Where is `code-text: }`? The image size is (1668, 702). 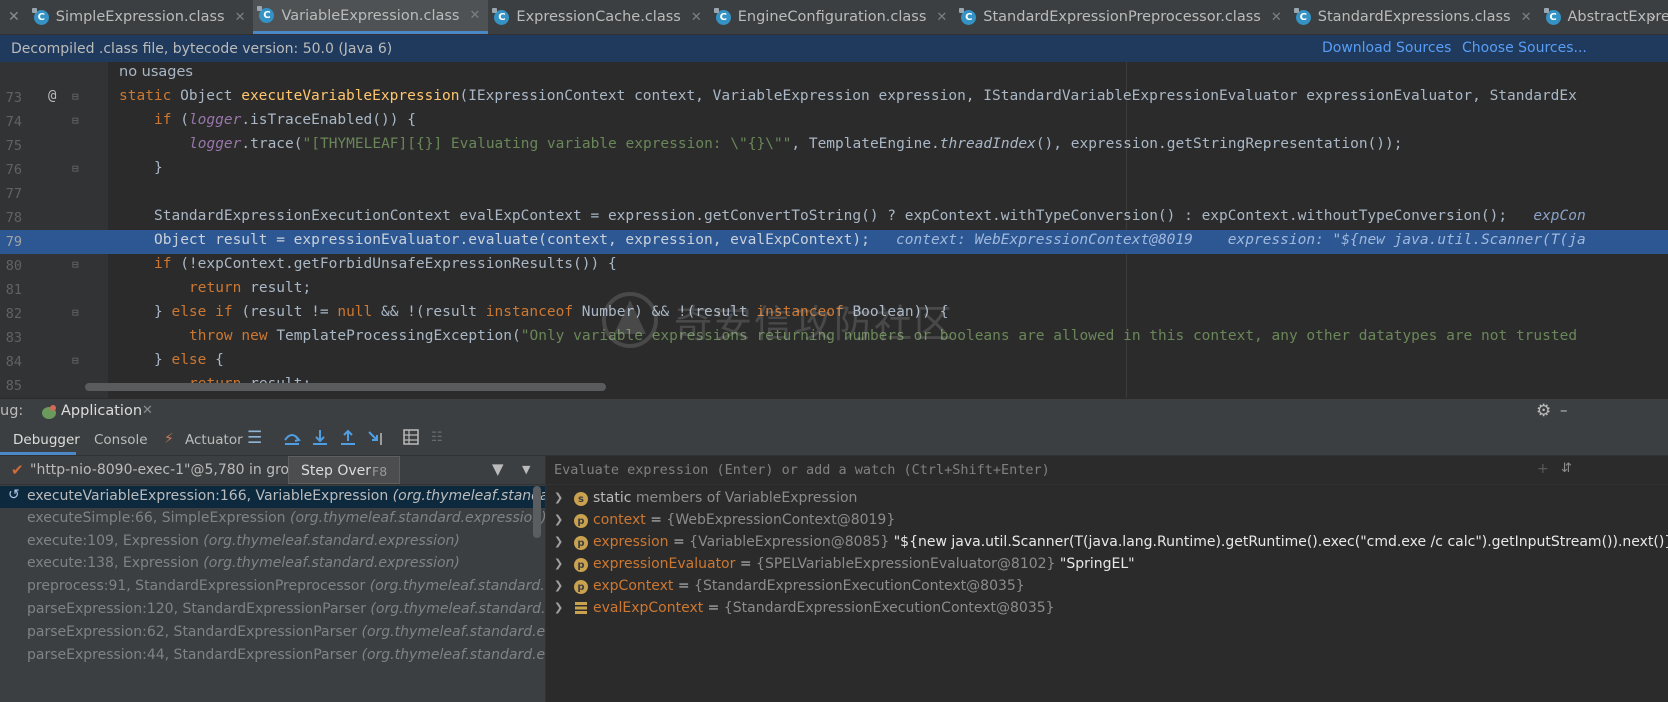 code-text: } is located at coordinates (163, 360).